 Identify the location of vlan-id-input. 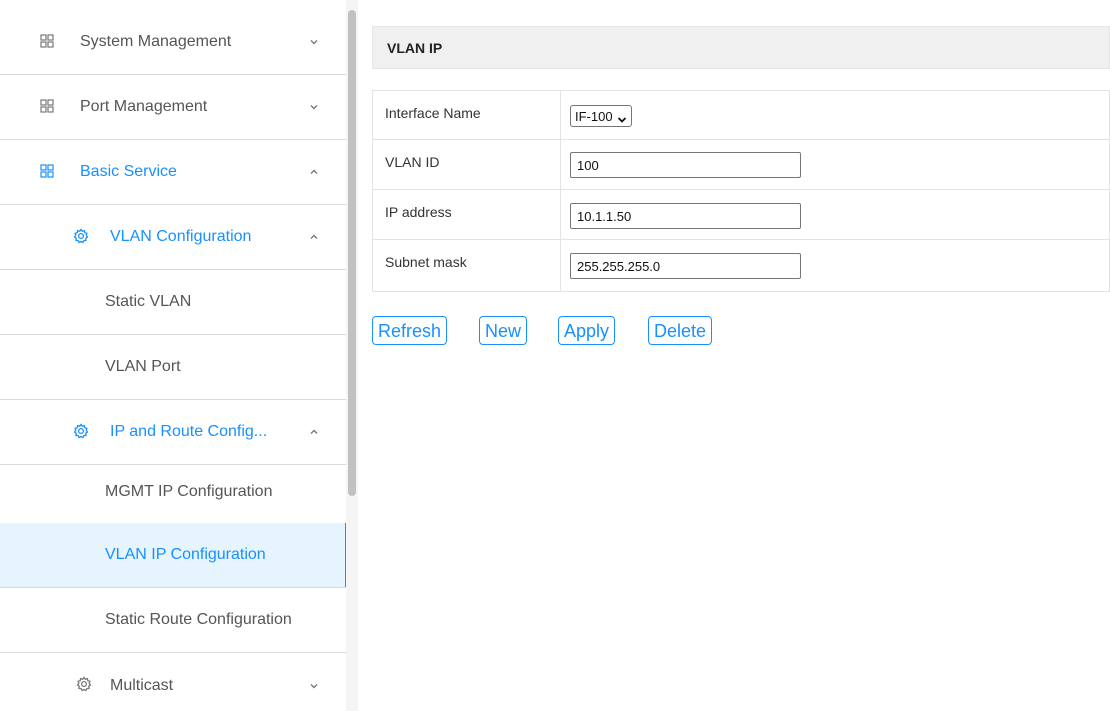
(685, 165).